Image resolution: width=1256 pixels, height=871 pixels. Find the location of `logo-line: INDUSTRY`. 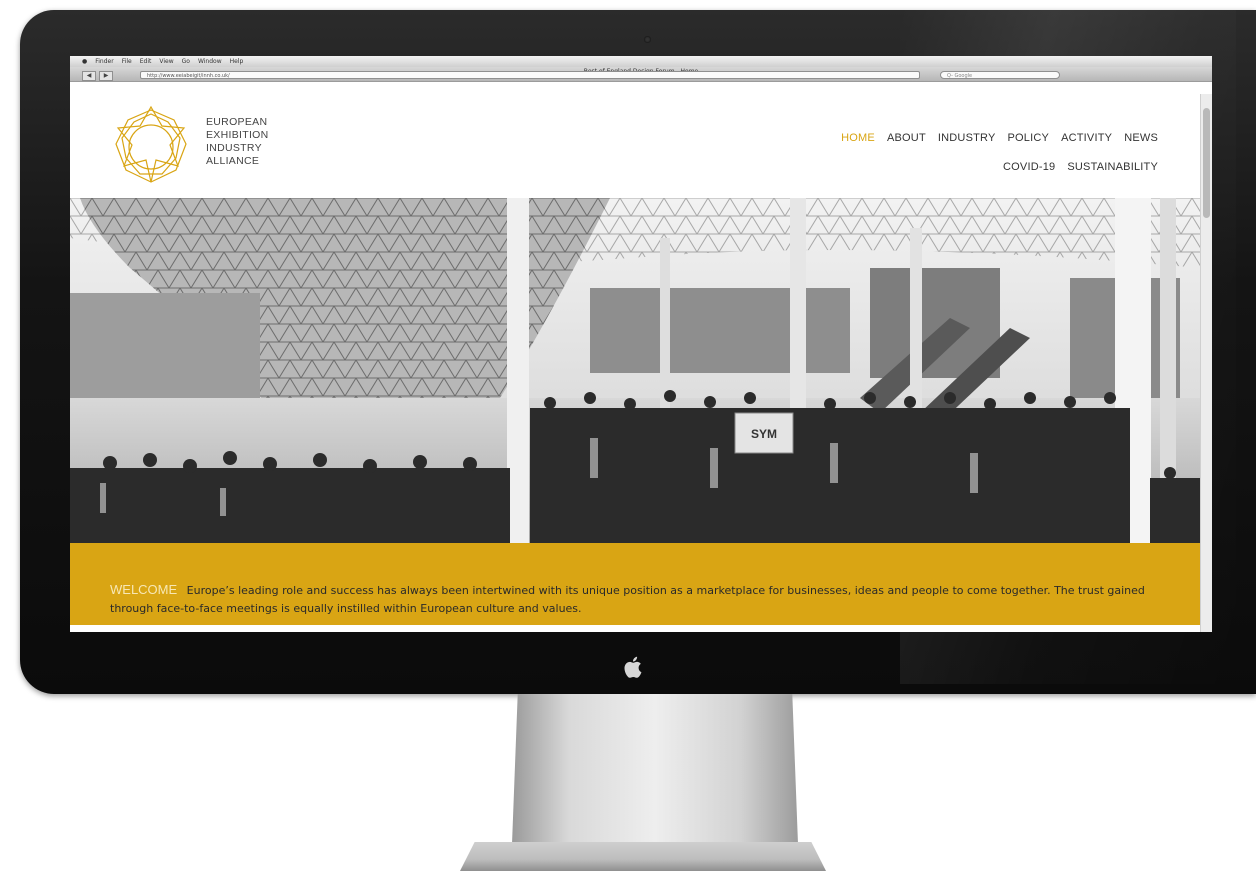

logo-line: INDUSTRY is located at coordinates (234, 148).